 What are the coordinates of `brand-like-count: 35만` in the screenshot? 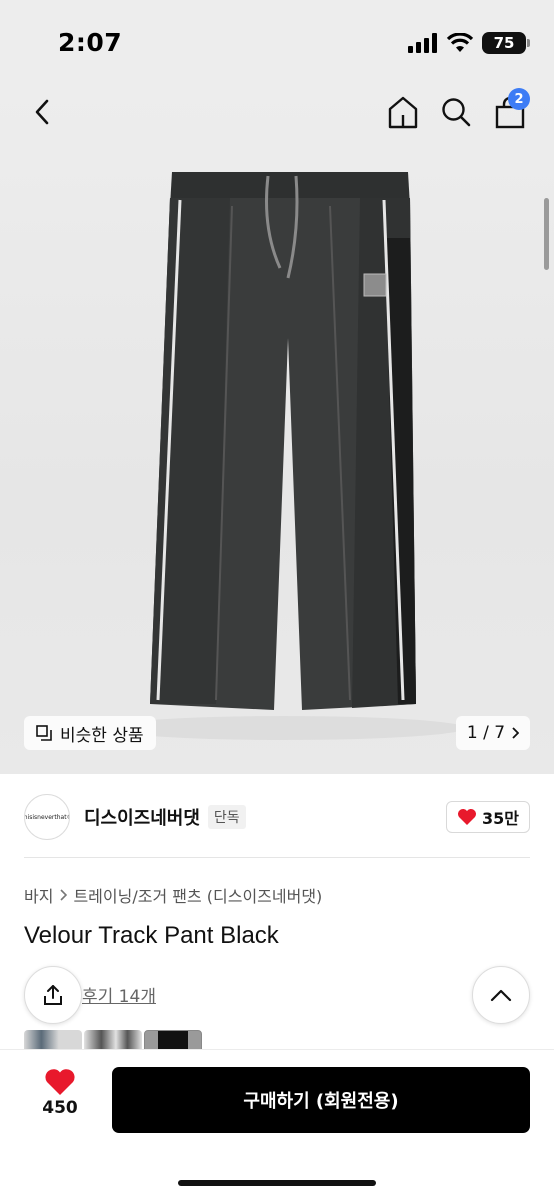 It's located at (500, 818).